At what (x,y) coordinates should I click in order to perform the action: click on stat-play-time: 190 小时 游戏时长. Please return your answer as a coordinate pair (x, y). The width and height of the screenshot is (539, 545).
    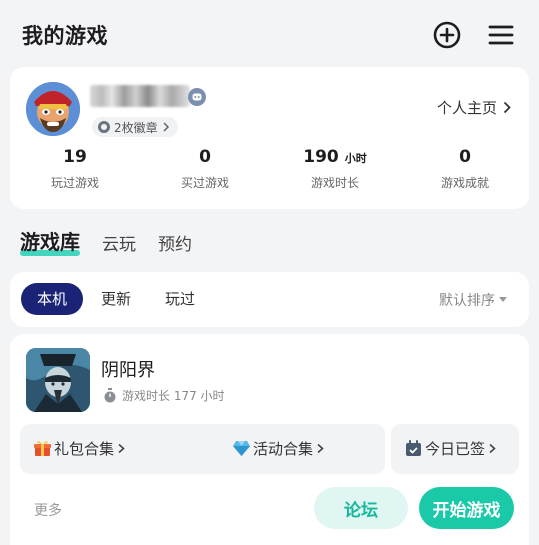
    Looking at the image, I should click on (335, 169).